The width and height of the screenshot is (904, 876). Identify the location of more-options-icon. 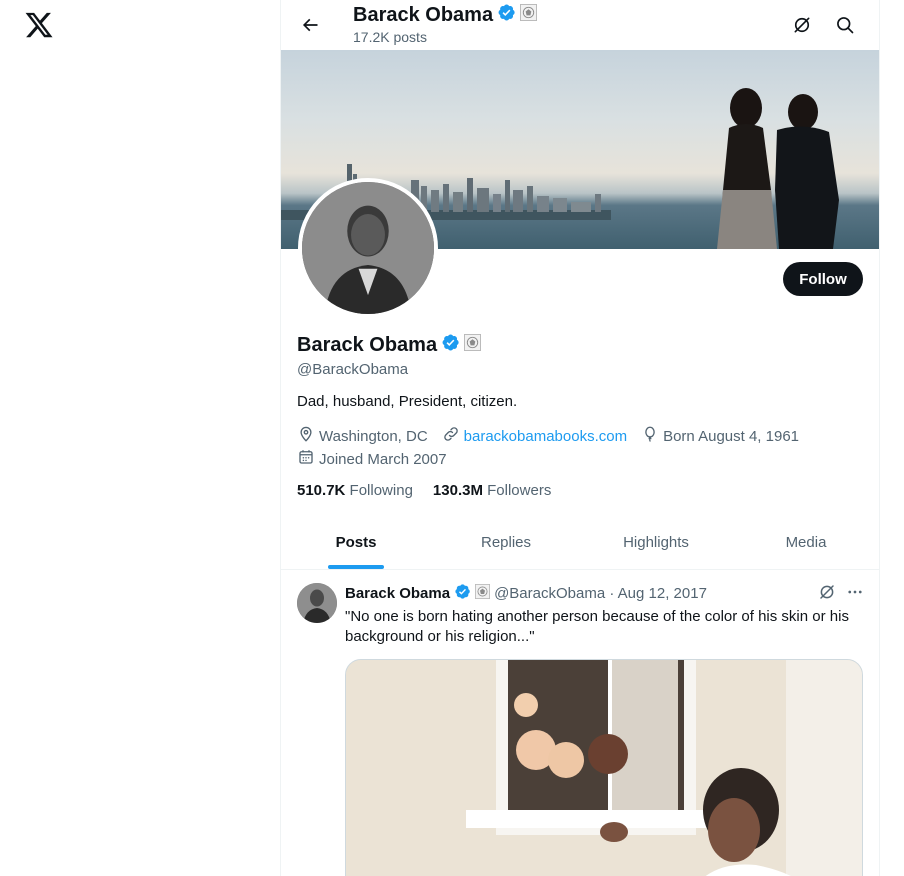
(855, 592).